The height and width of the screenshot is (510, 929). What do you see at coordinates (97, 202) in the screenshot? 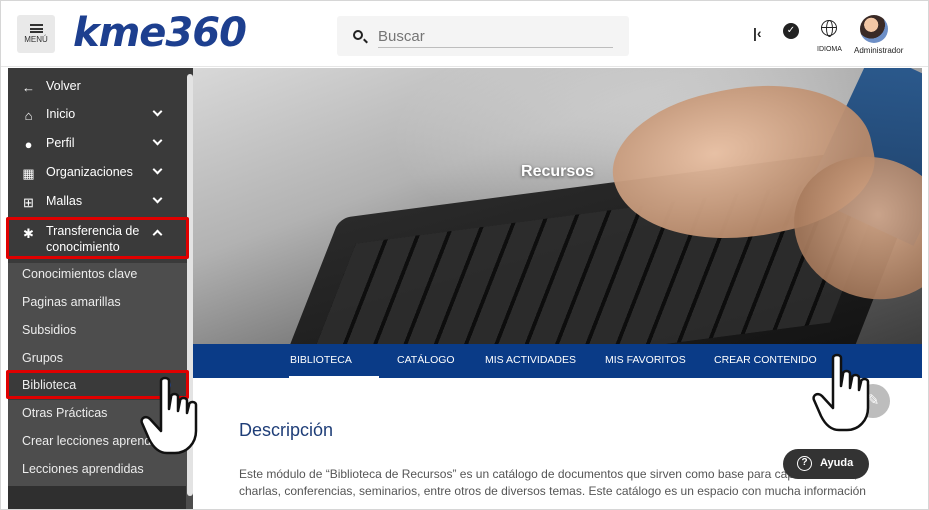
I see `sidebar-item-mallas: ⊞ Mallas` at bounding box center [97, 202].